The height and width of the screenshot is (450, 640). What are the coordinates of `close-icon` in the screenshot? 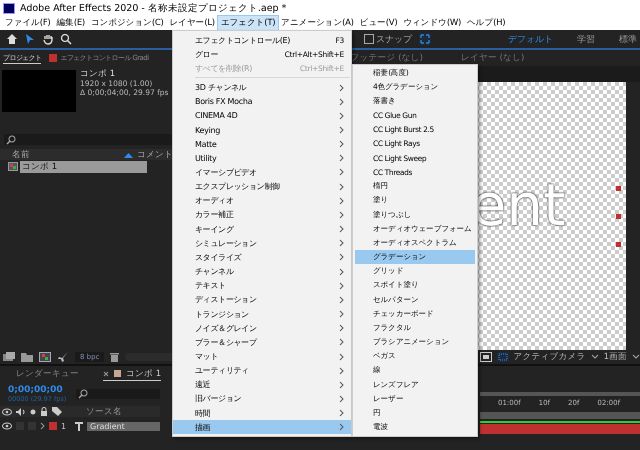 It's located at (106, 373).